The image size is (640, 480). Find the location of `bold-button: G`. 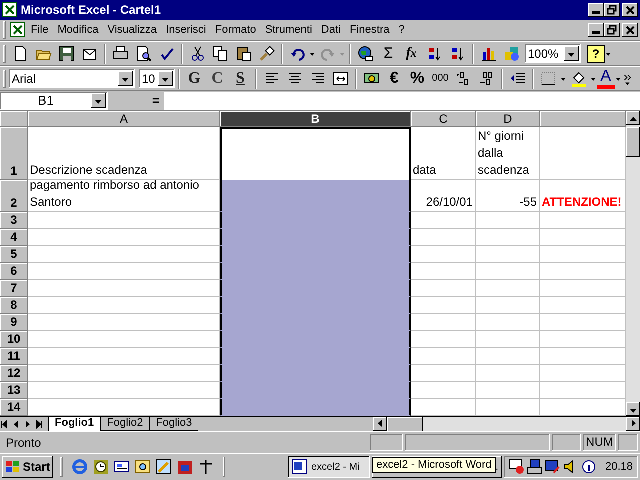

bold-button: G is located at coordinates (194, 79).